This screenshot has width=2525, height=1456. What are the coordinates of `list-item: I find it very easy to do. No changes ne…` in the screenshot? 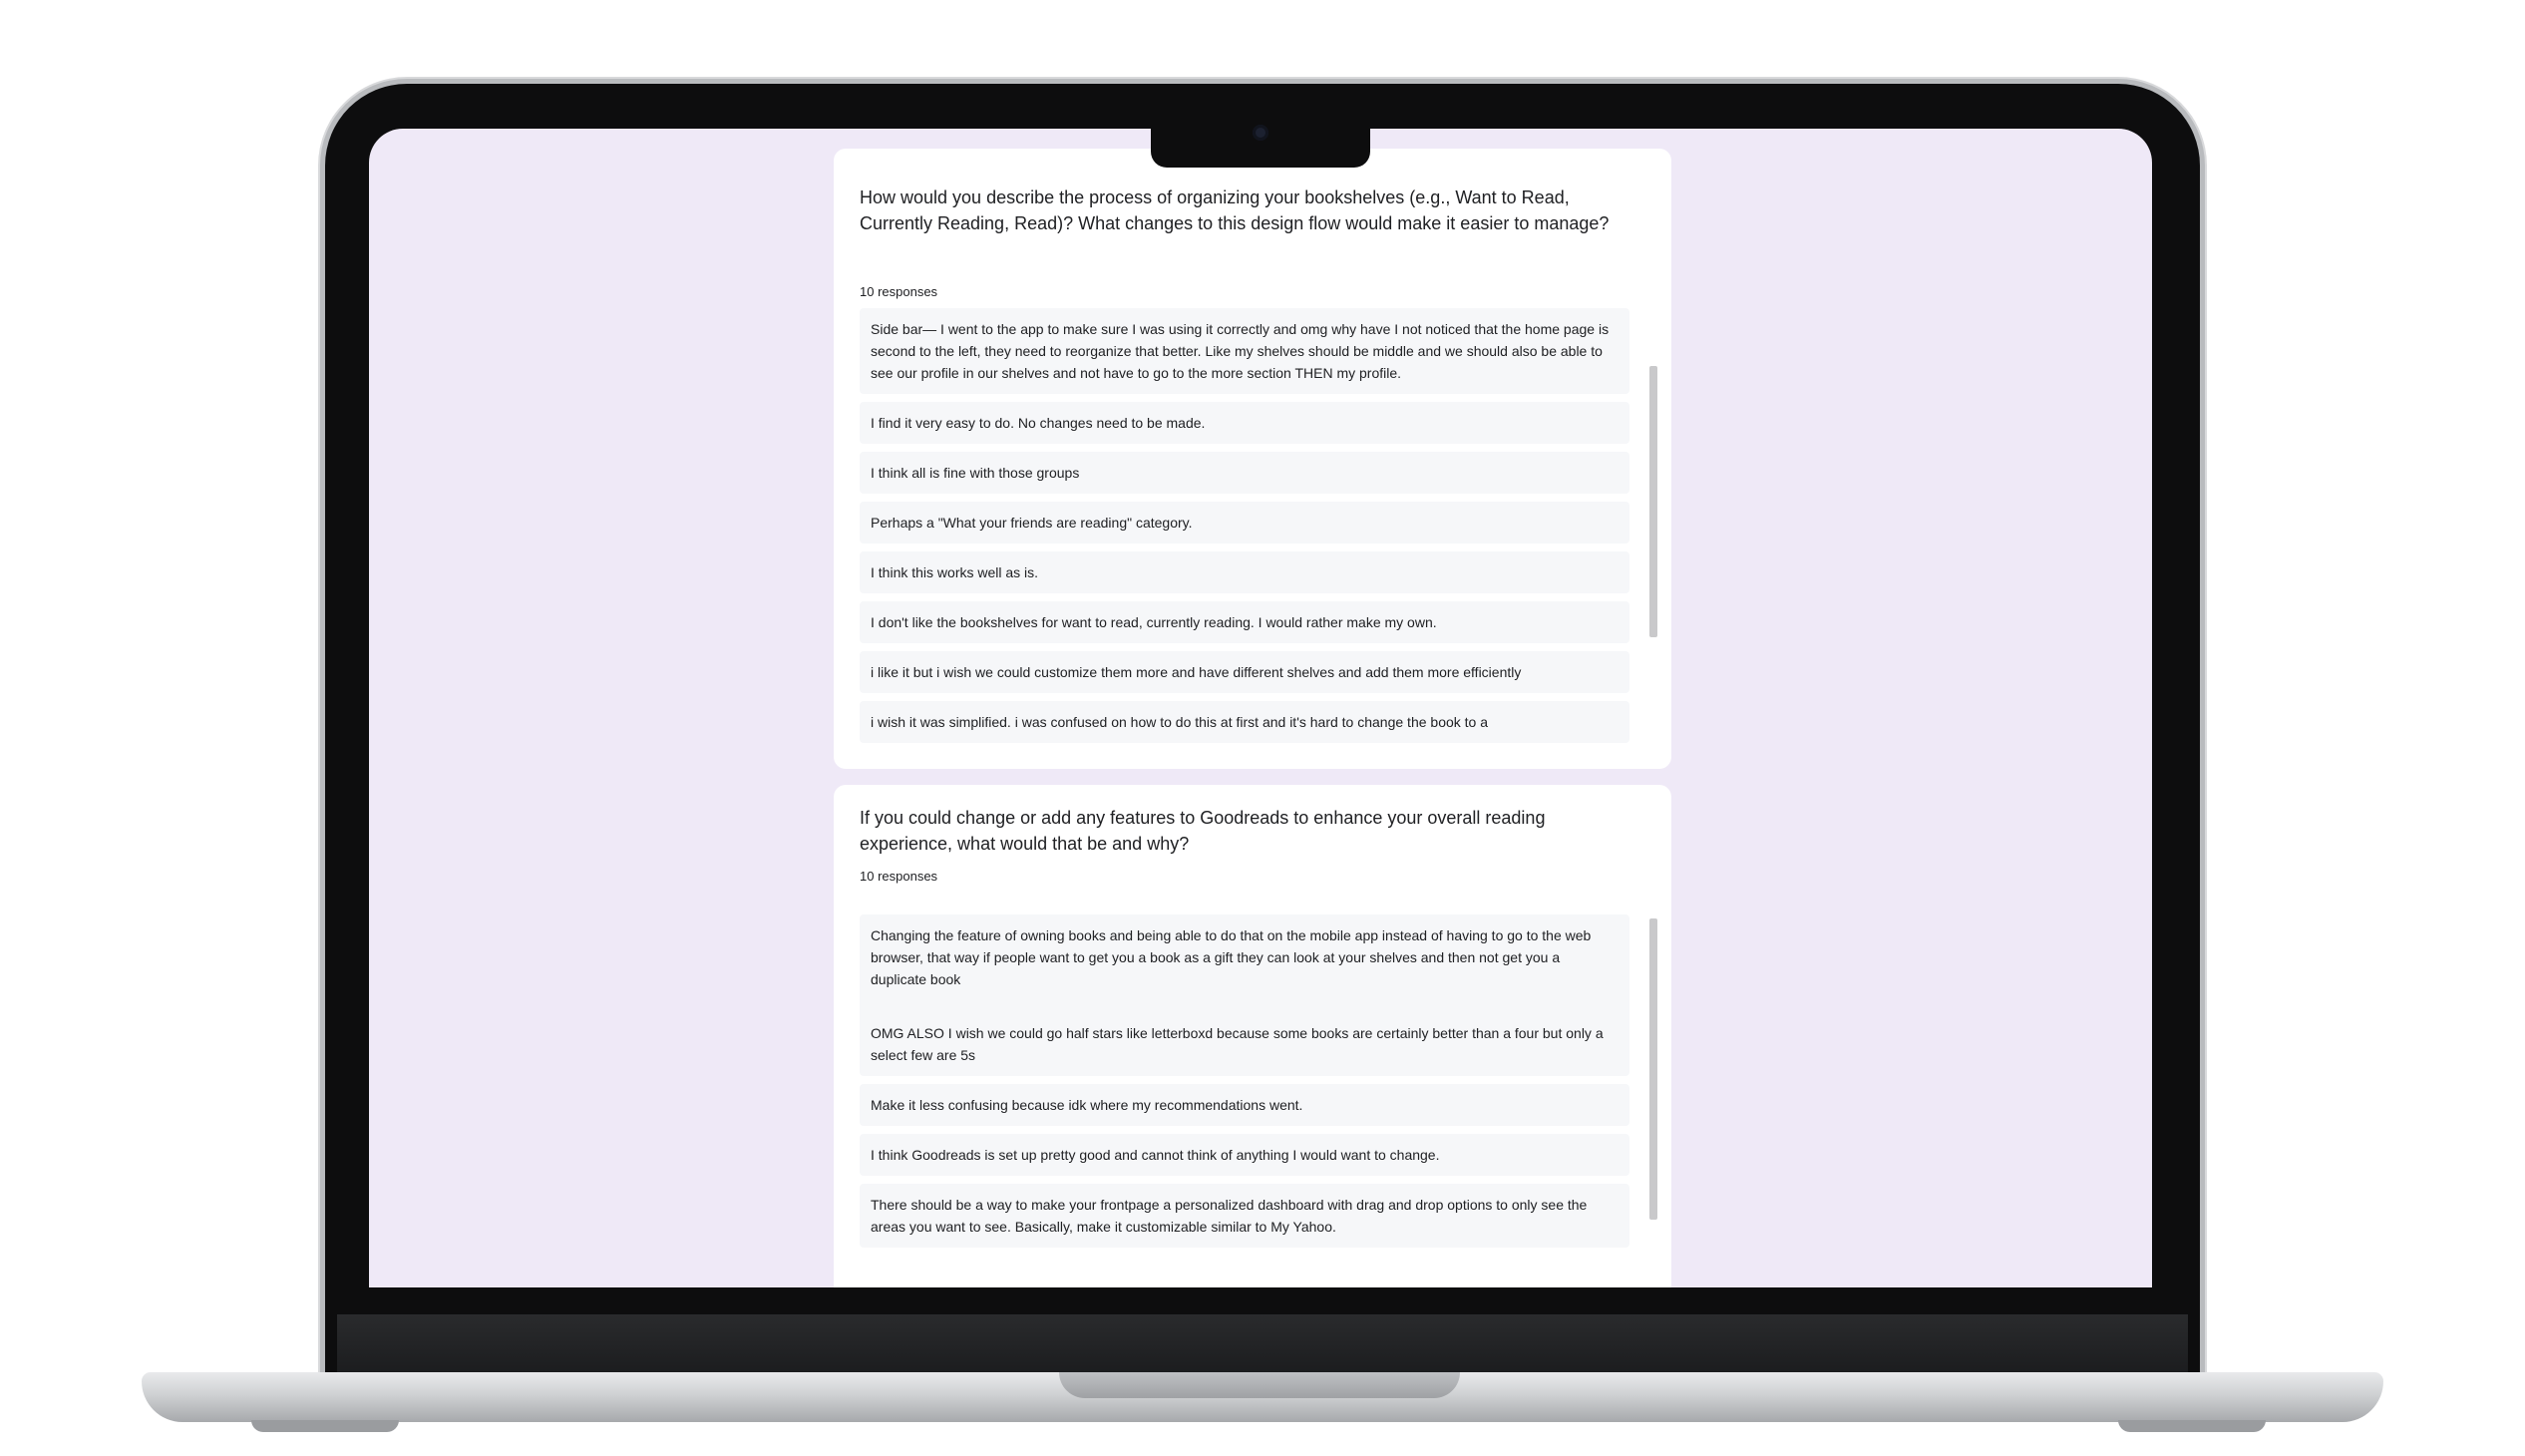 It's located at (1244, 423).